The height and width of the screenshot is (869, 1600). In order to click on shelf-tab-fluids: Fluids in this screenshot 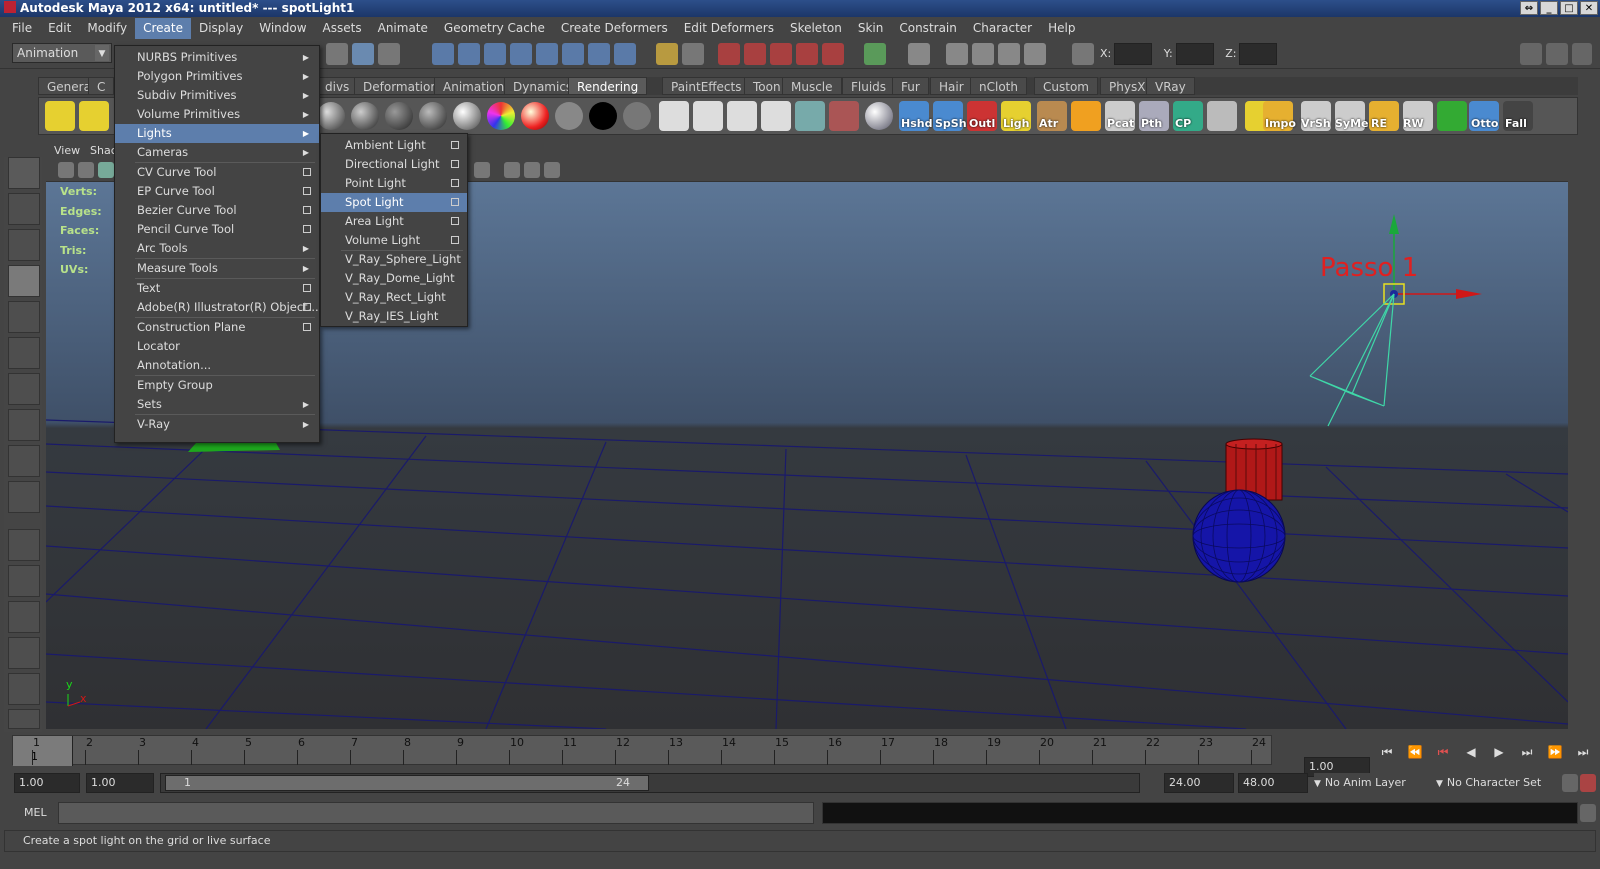, I will do `click(869, 86)`.